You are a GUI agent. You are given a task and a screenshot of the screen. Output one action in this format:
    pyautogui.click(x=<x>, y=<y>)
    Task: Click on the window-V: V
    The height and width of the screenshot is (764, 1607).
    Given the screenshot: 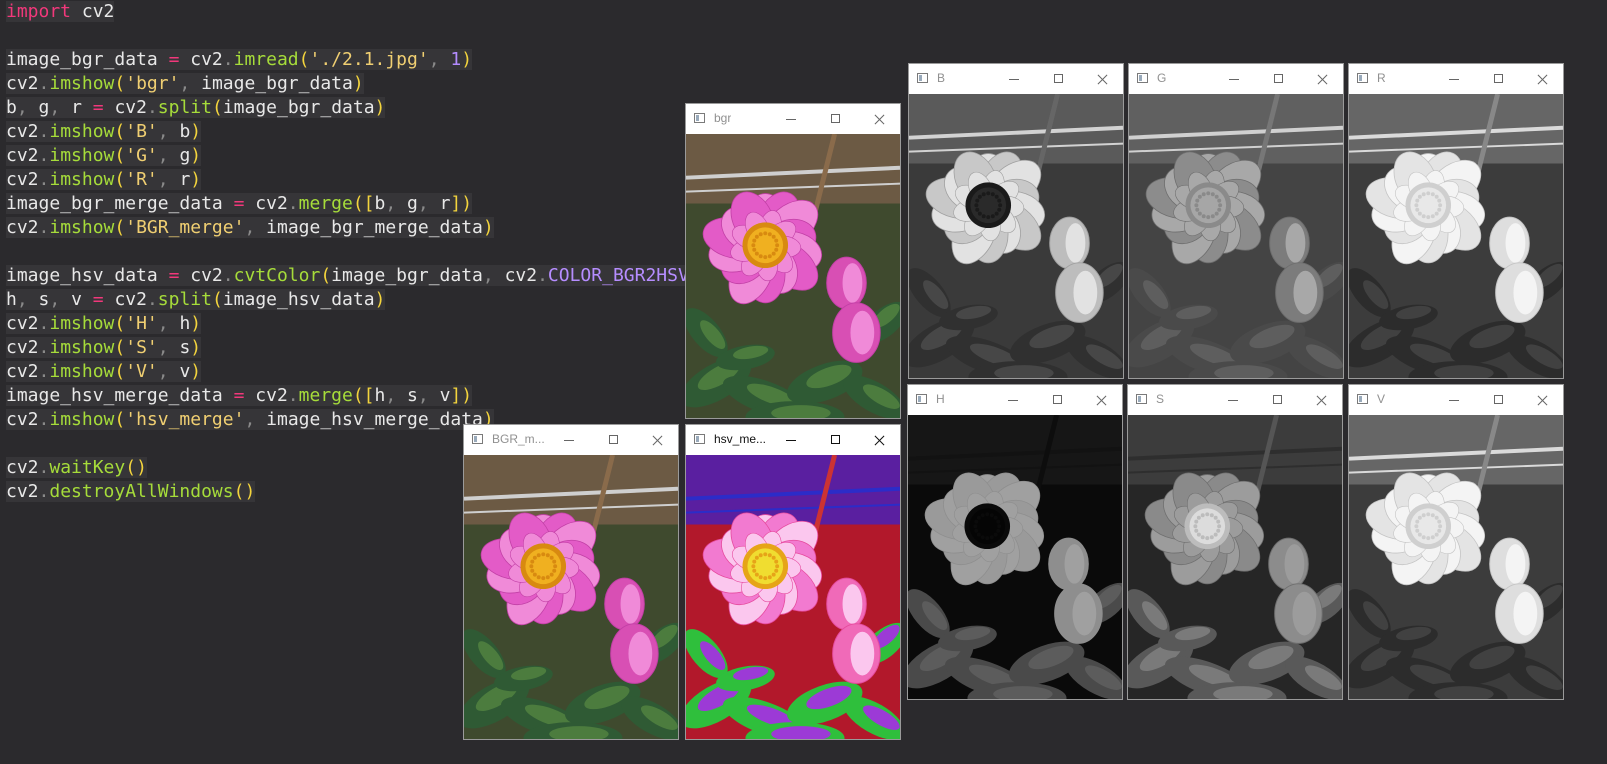 What is the action you would take?
    pyautogui.click(x=1456, y=542)
    